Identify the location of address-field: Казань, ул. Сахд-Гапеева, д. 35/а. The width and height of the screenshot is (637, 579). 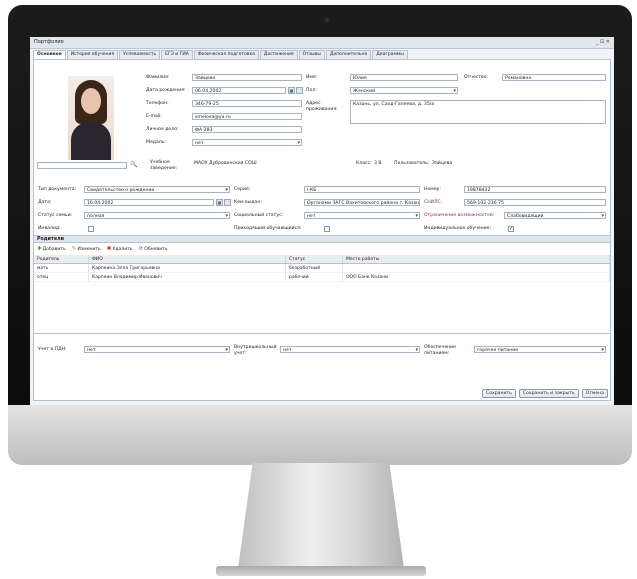
(478, 112).